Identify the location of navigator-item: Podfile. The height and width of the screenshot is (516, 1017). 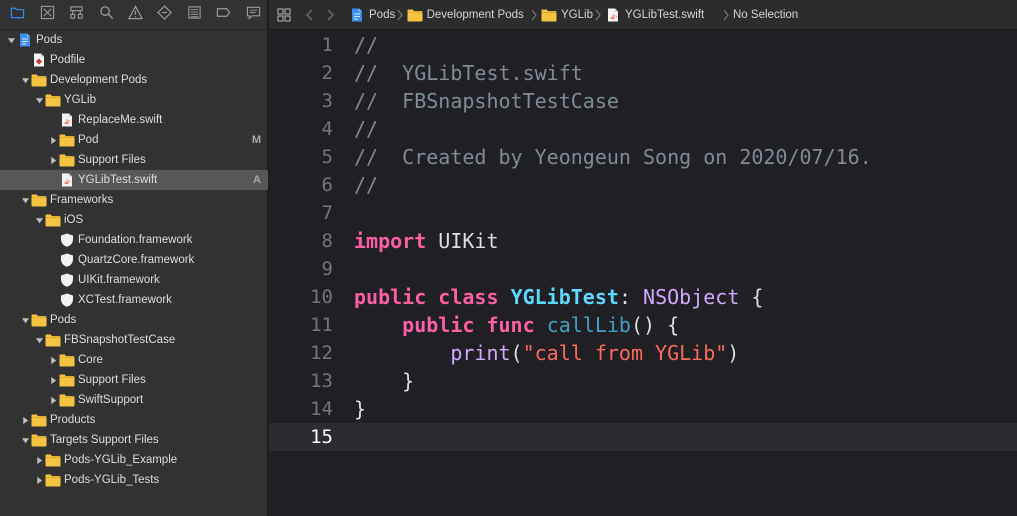
(134, 60).